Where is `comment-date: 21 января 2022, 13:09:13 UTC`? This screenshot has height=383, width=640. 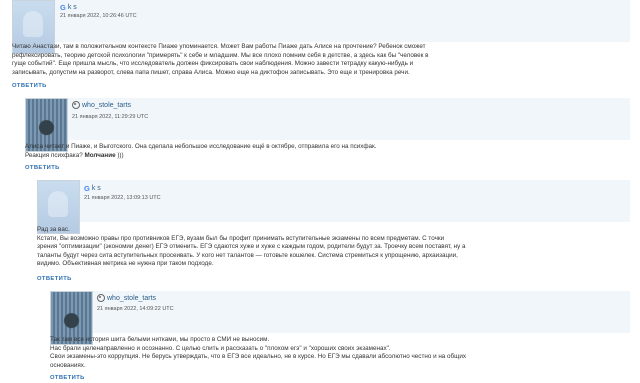 comment-date: 21 января 2022, 13:09:13 UTC is located at coordinates (122, 198).